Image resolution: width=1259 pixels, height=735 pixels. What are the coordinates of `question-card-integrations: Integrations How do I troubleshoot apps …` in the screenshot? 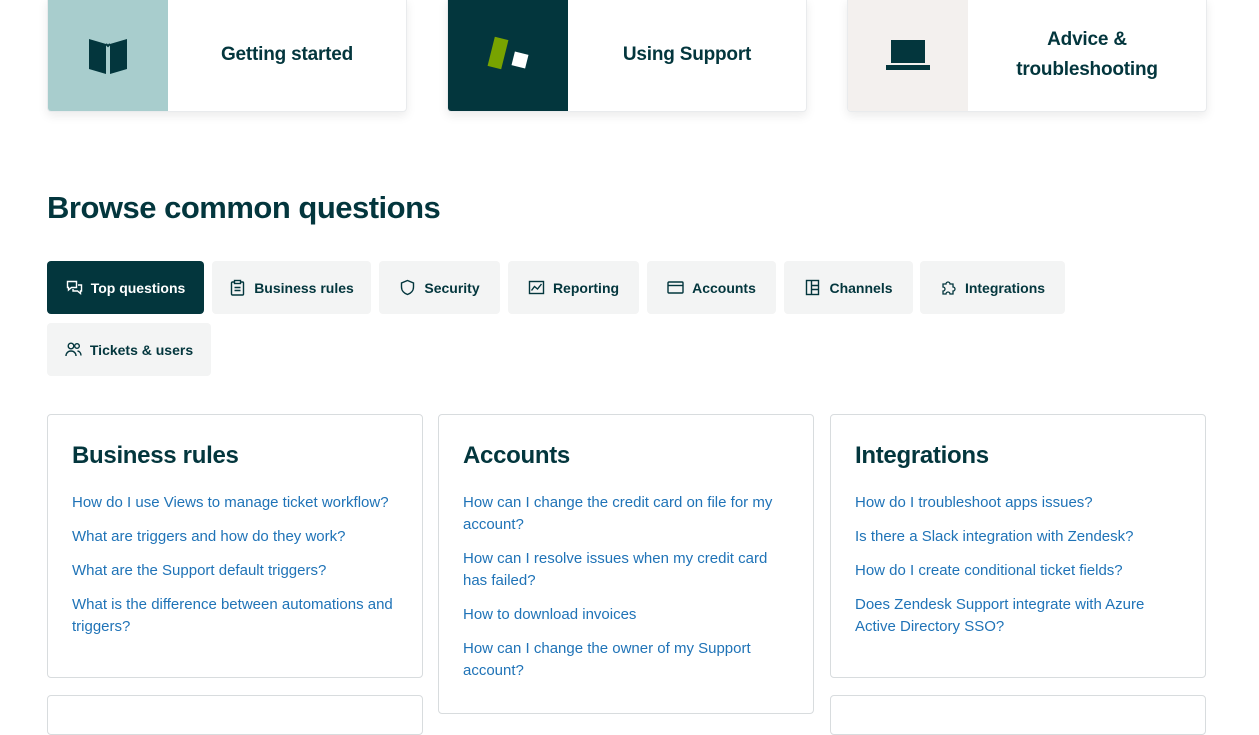 It's located at (1018, 546).